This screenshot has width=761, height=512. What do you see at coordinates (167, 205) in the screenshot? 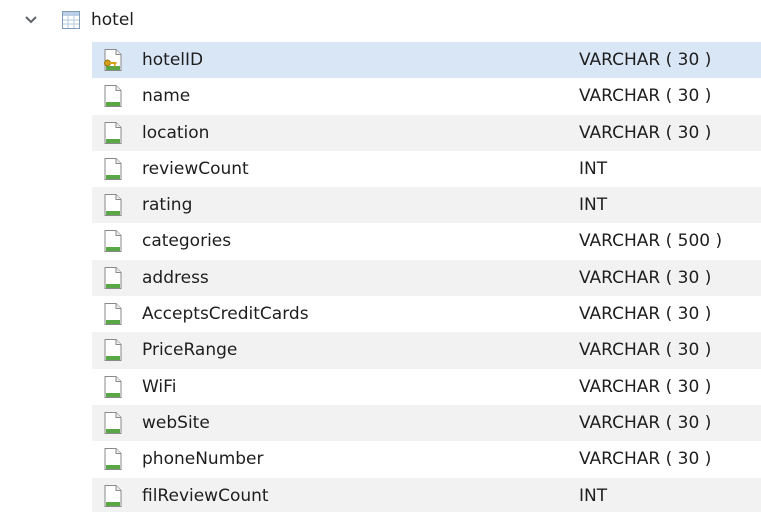
I see `column-name: rating` at bounding box center [167, 205].